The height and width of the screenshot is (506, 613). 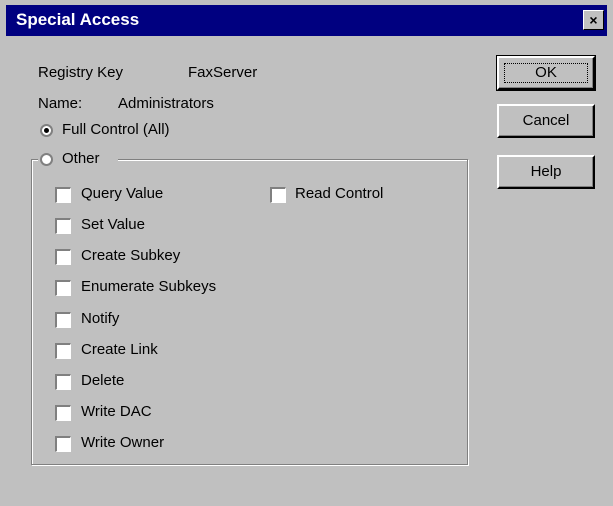 What do you see at coordinates (223, 72) in the screenshot?
I see `registry-key-value: FaxServer` at bounding box center [223, 72].